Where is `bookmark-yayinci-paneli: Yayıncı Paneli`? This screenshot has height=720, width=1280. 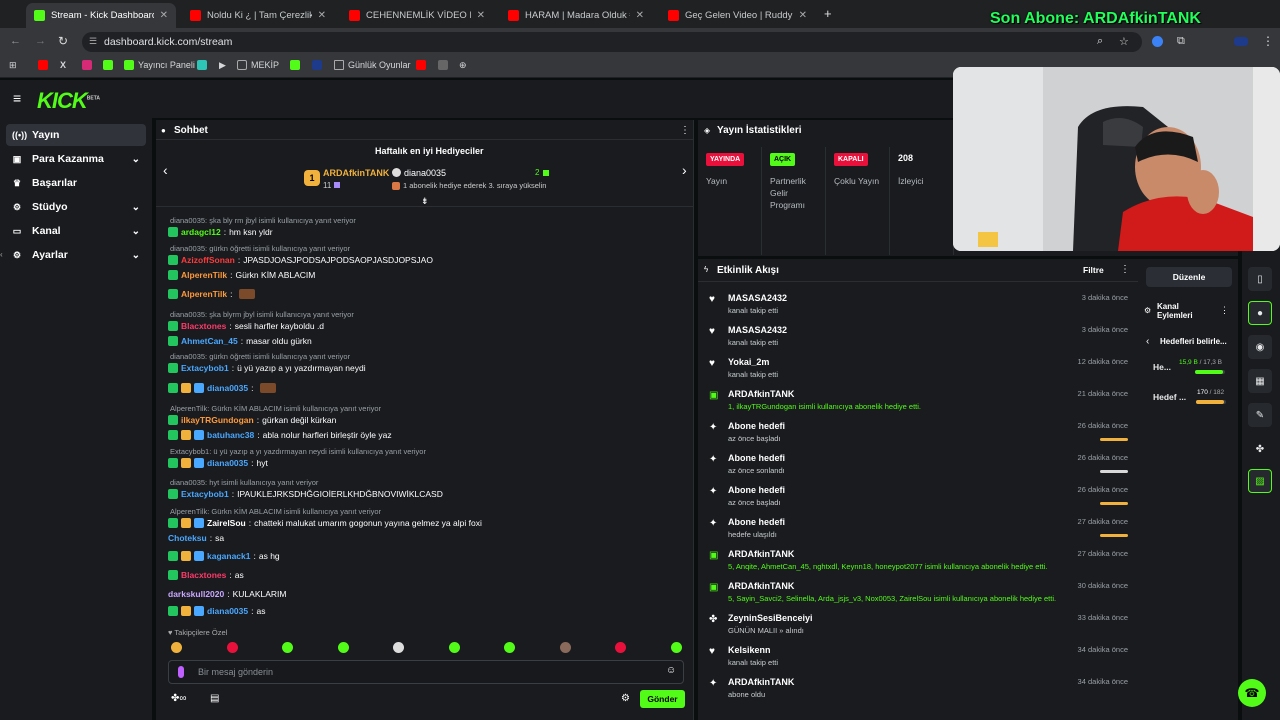 bookmark-yayinci-paneli: Yayıncı Paneli is located at coordinates (159, 65).